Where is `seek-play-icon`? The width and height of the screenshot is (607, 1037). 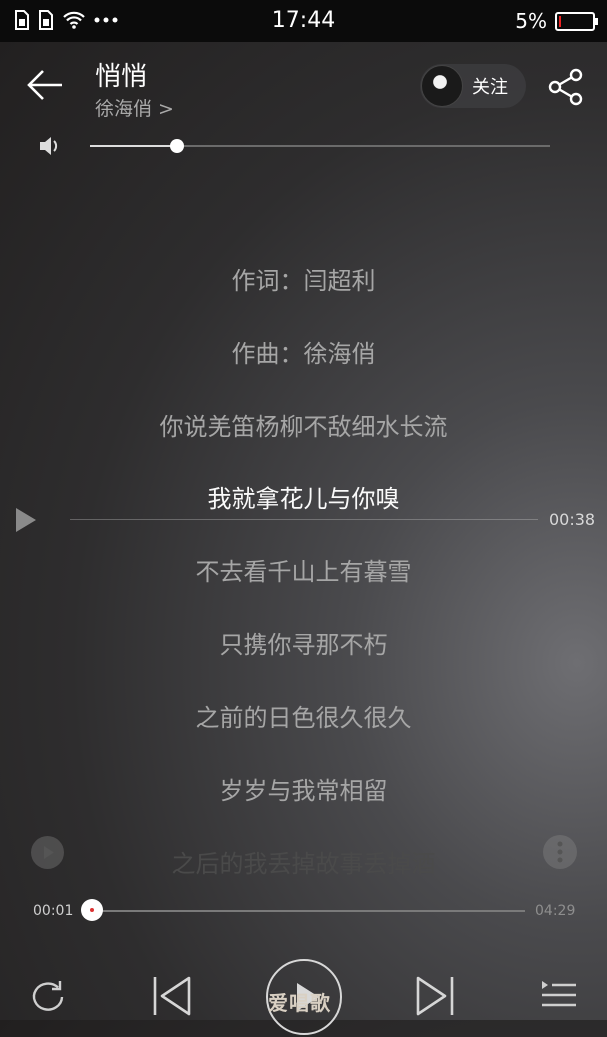 seek-play-icon is located at coordinates (26, 520).